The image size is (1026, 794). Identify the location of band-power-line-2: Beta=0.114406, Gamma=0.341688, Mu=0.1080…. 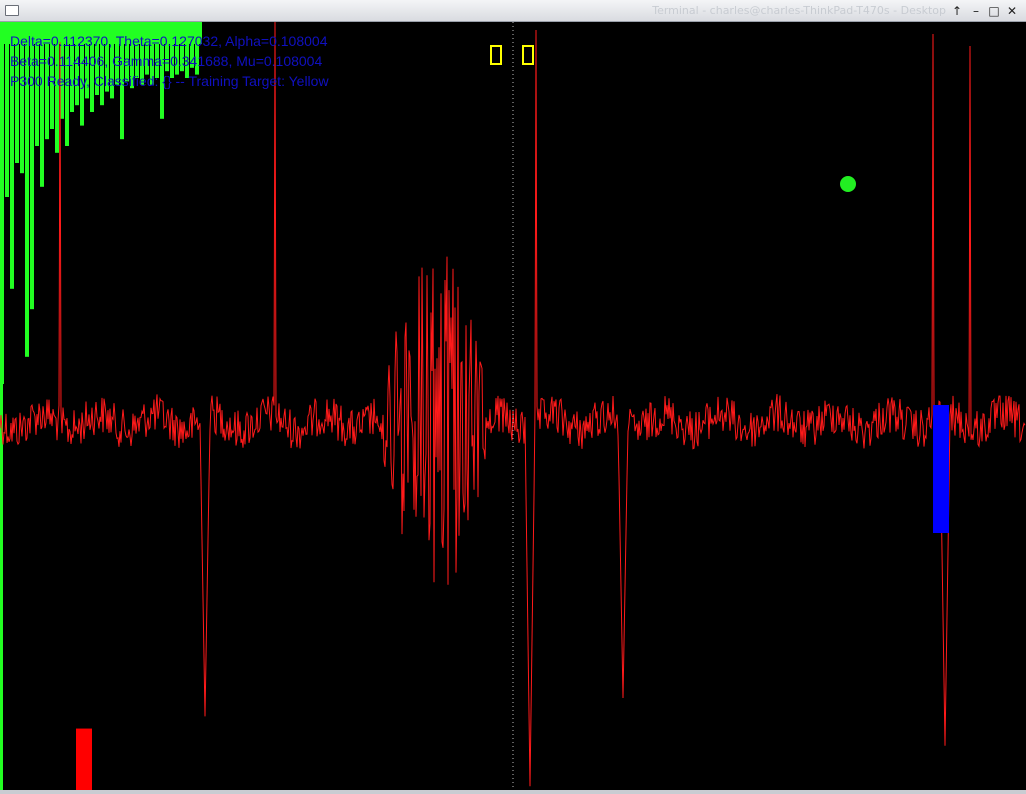
(166, 61).